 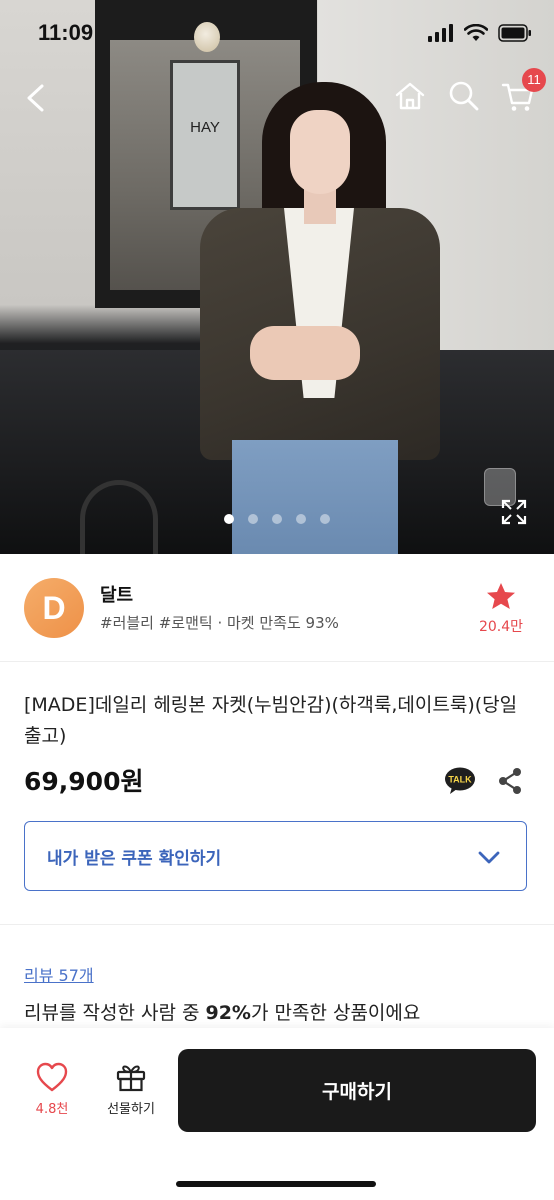 I want to click on seller-favorite-button: 20.4만, so click(x=501, y=609).